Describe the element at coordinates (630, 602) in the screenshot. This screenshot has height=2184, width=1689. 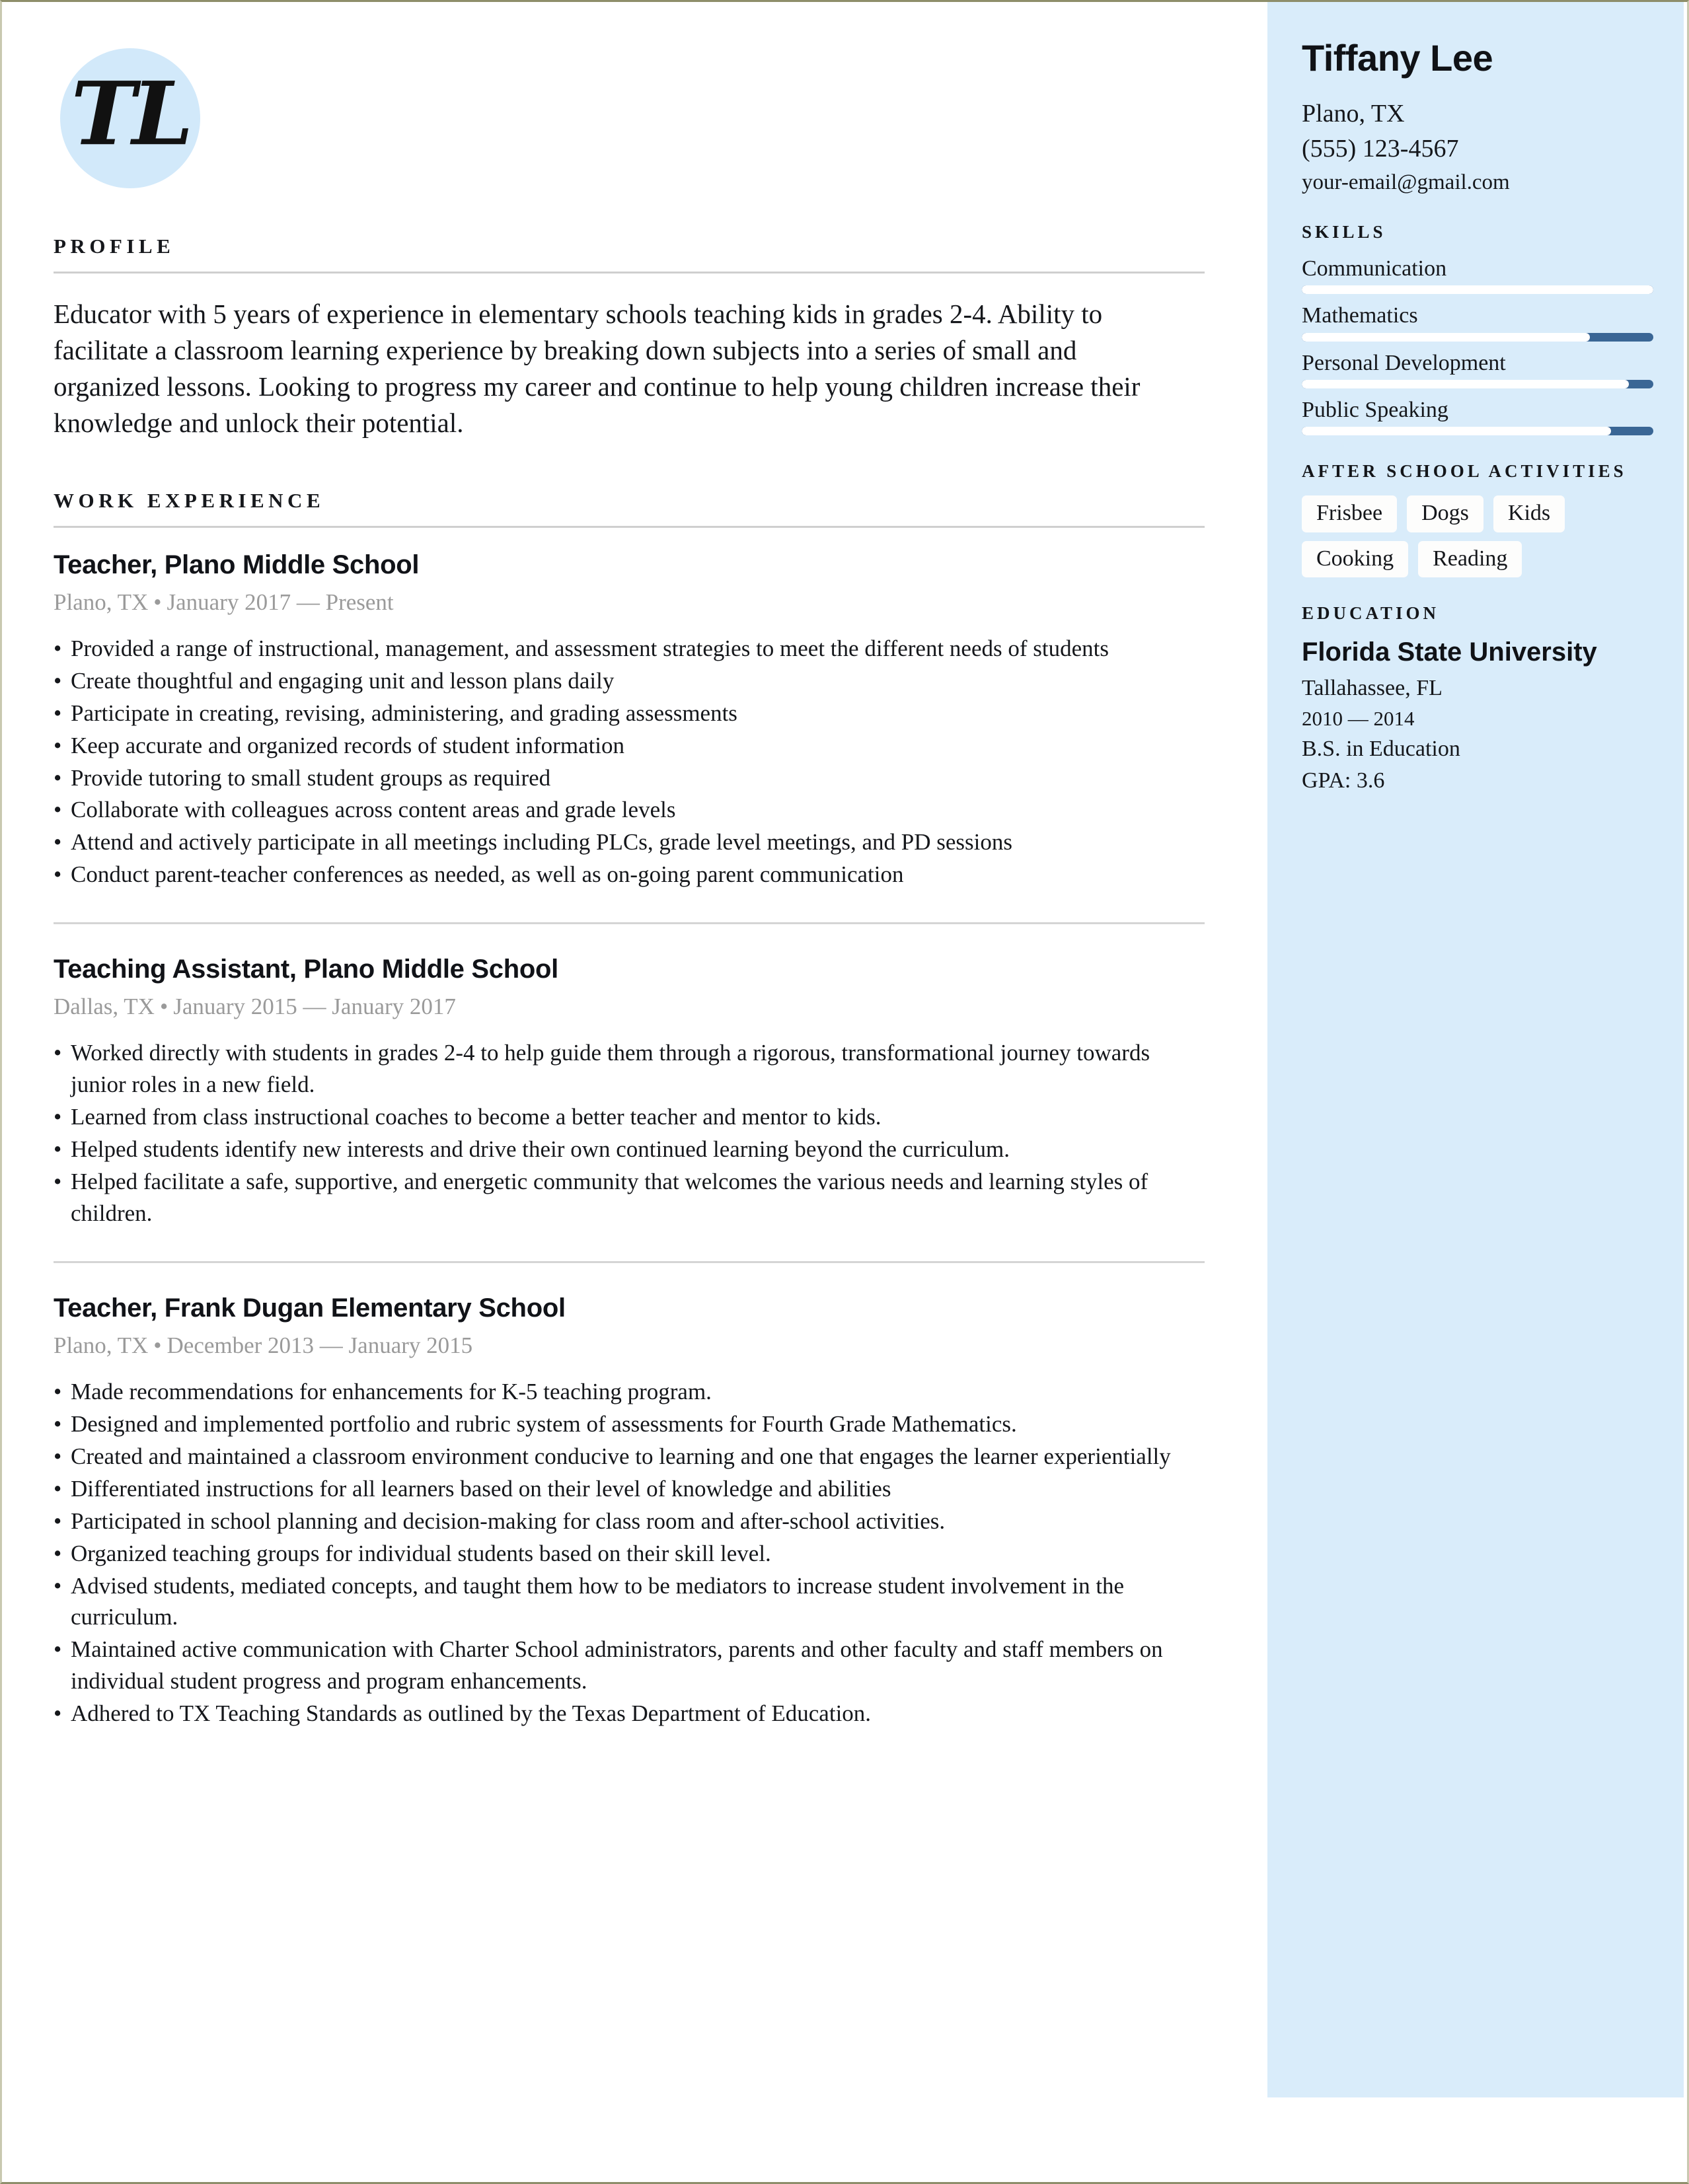
I see `job-meta: Plano, TX • January 2017 — Present` at that location.